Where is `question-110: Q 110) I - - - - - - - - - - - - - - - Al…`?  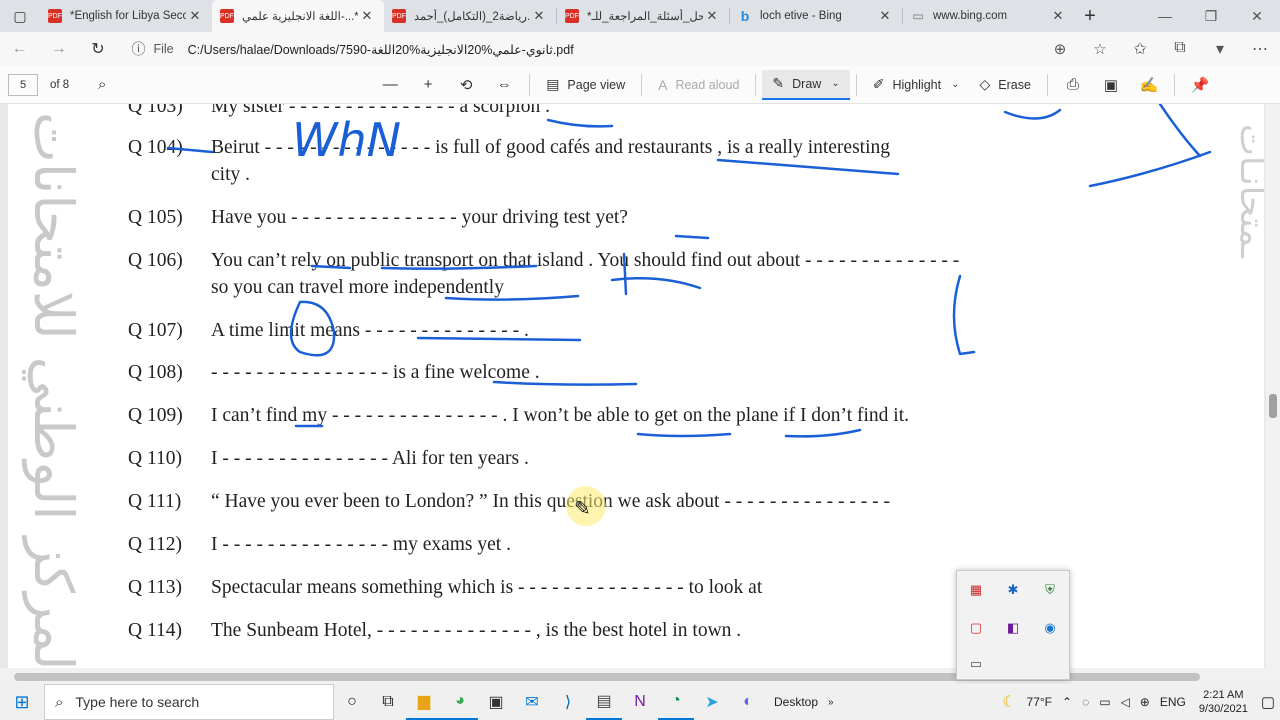 question-110: Q 110) I - - - - - - - - - - - - - - - Al… is located at coordinates (328, 458).